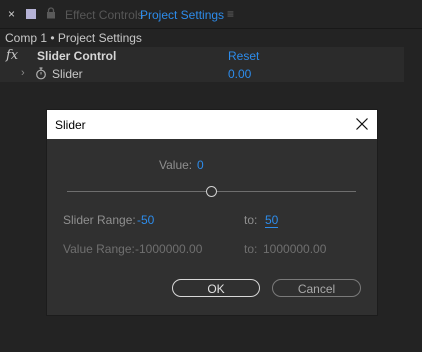 The width and height of the screenshot is (422, 352). What do you see at coordinates (73, 38) in the screenshot?
I see `breadcrumb: Comp 1 • Project Settings` at bounding box center [73, 38].